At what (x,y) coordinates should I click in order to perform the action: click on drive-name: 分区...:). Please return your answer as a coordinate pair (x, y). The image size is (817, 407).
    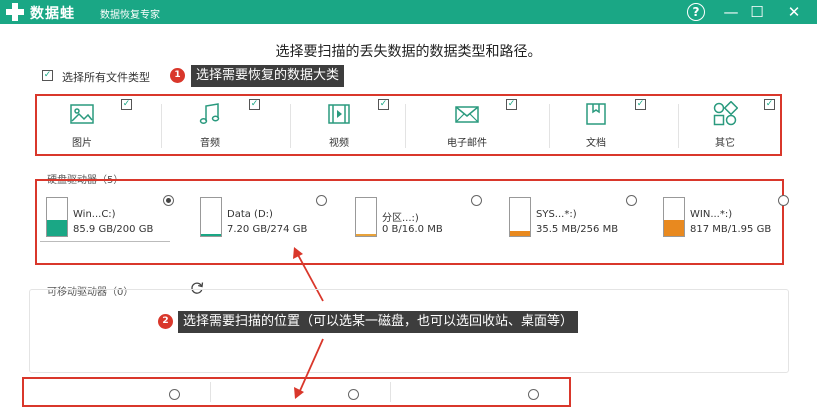
    Looking at the image, I should click on (400, 218).